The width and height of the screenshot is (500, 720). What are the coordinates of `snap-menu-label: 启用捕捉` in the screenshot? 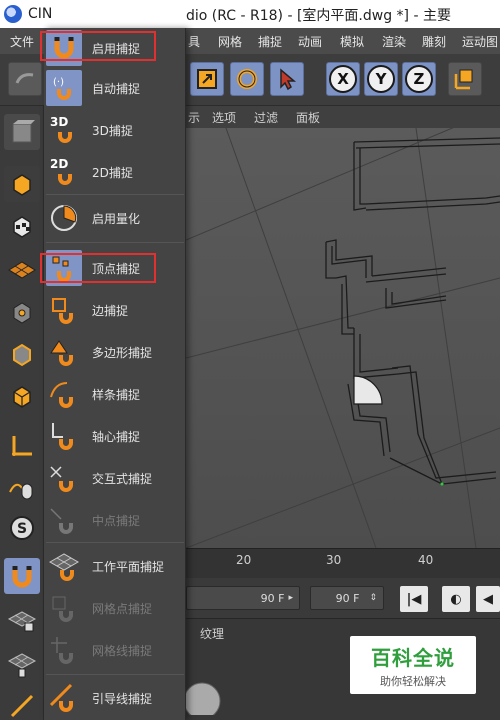 It's located at (116, 48).